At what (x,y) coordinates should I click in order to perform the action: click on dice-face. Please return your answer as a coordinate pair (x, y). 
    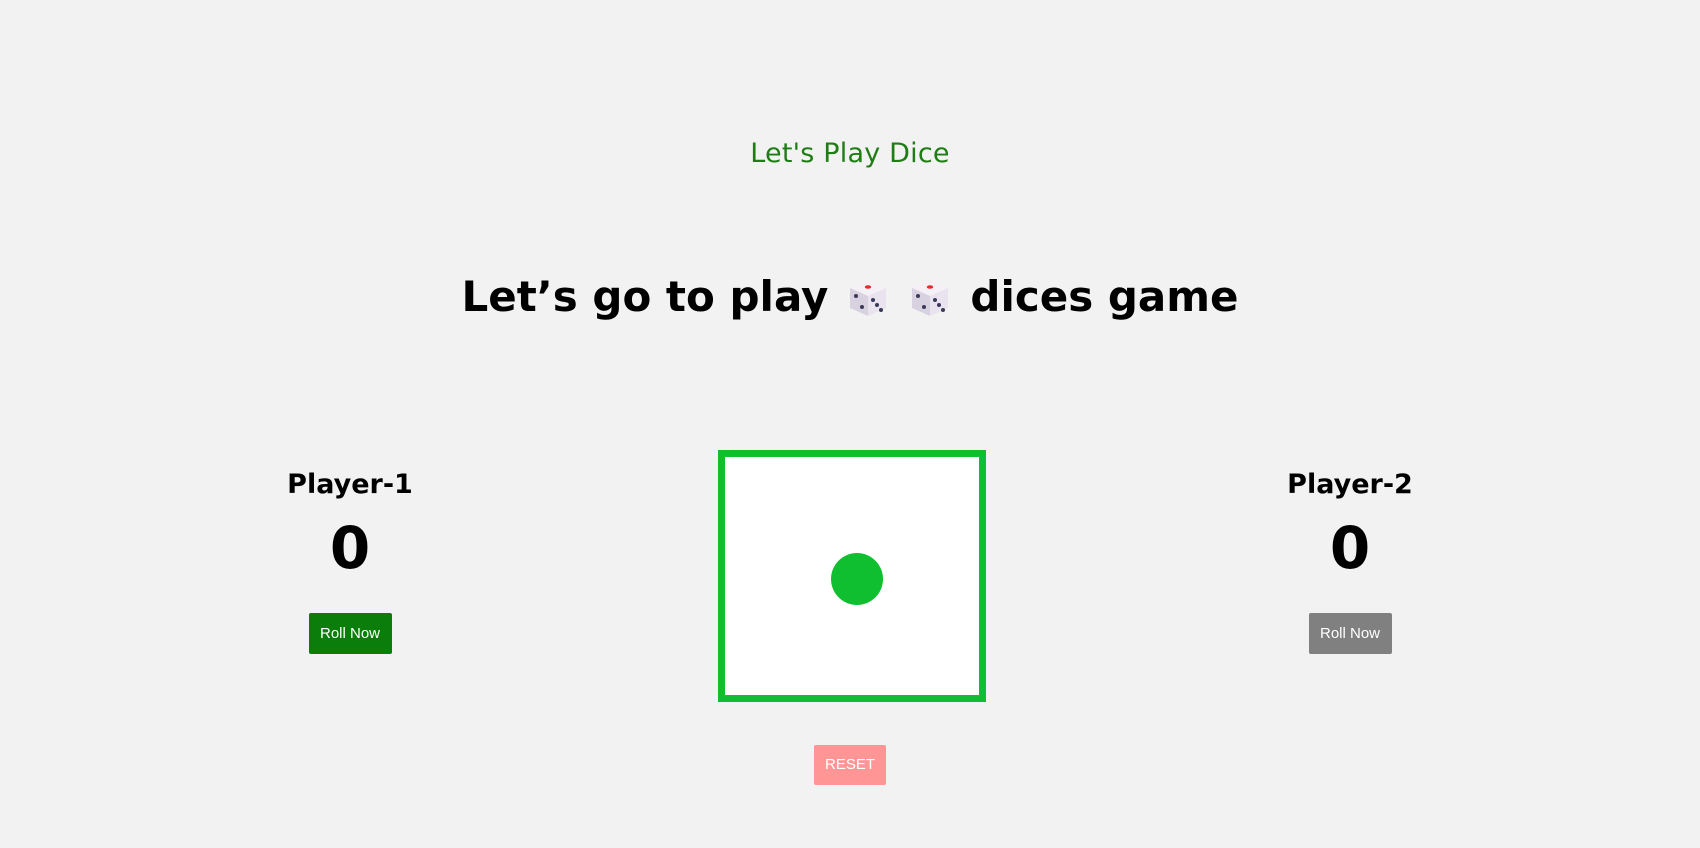
    Looking at the image, I should click on (852, 576).